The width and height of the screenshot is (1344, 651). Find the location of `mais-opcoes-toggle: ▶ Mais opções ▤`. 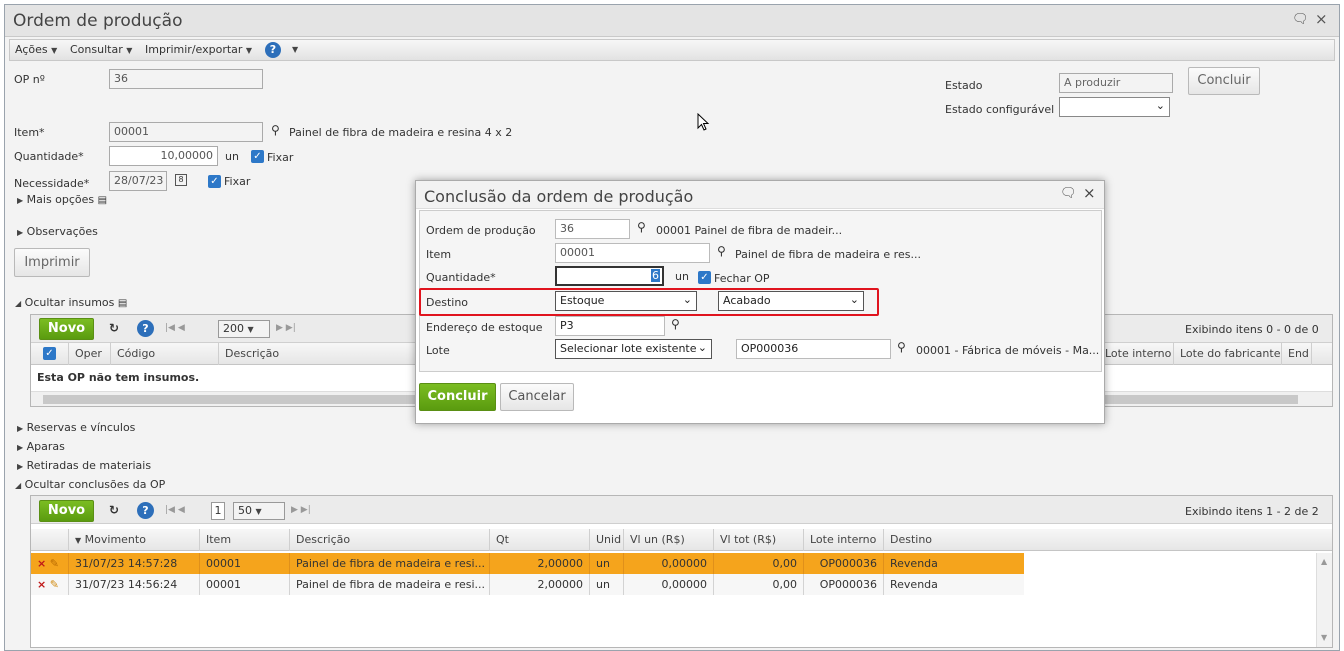

mais-opcoes-toggle: ▶ Mais opções ▤ is located at coordinates (62, 199).